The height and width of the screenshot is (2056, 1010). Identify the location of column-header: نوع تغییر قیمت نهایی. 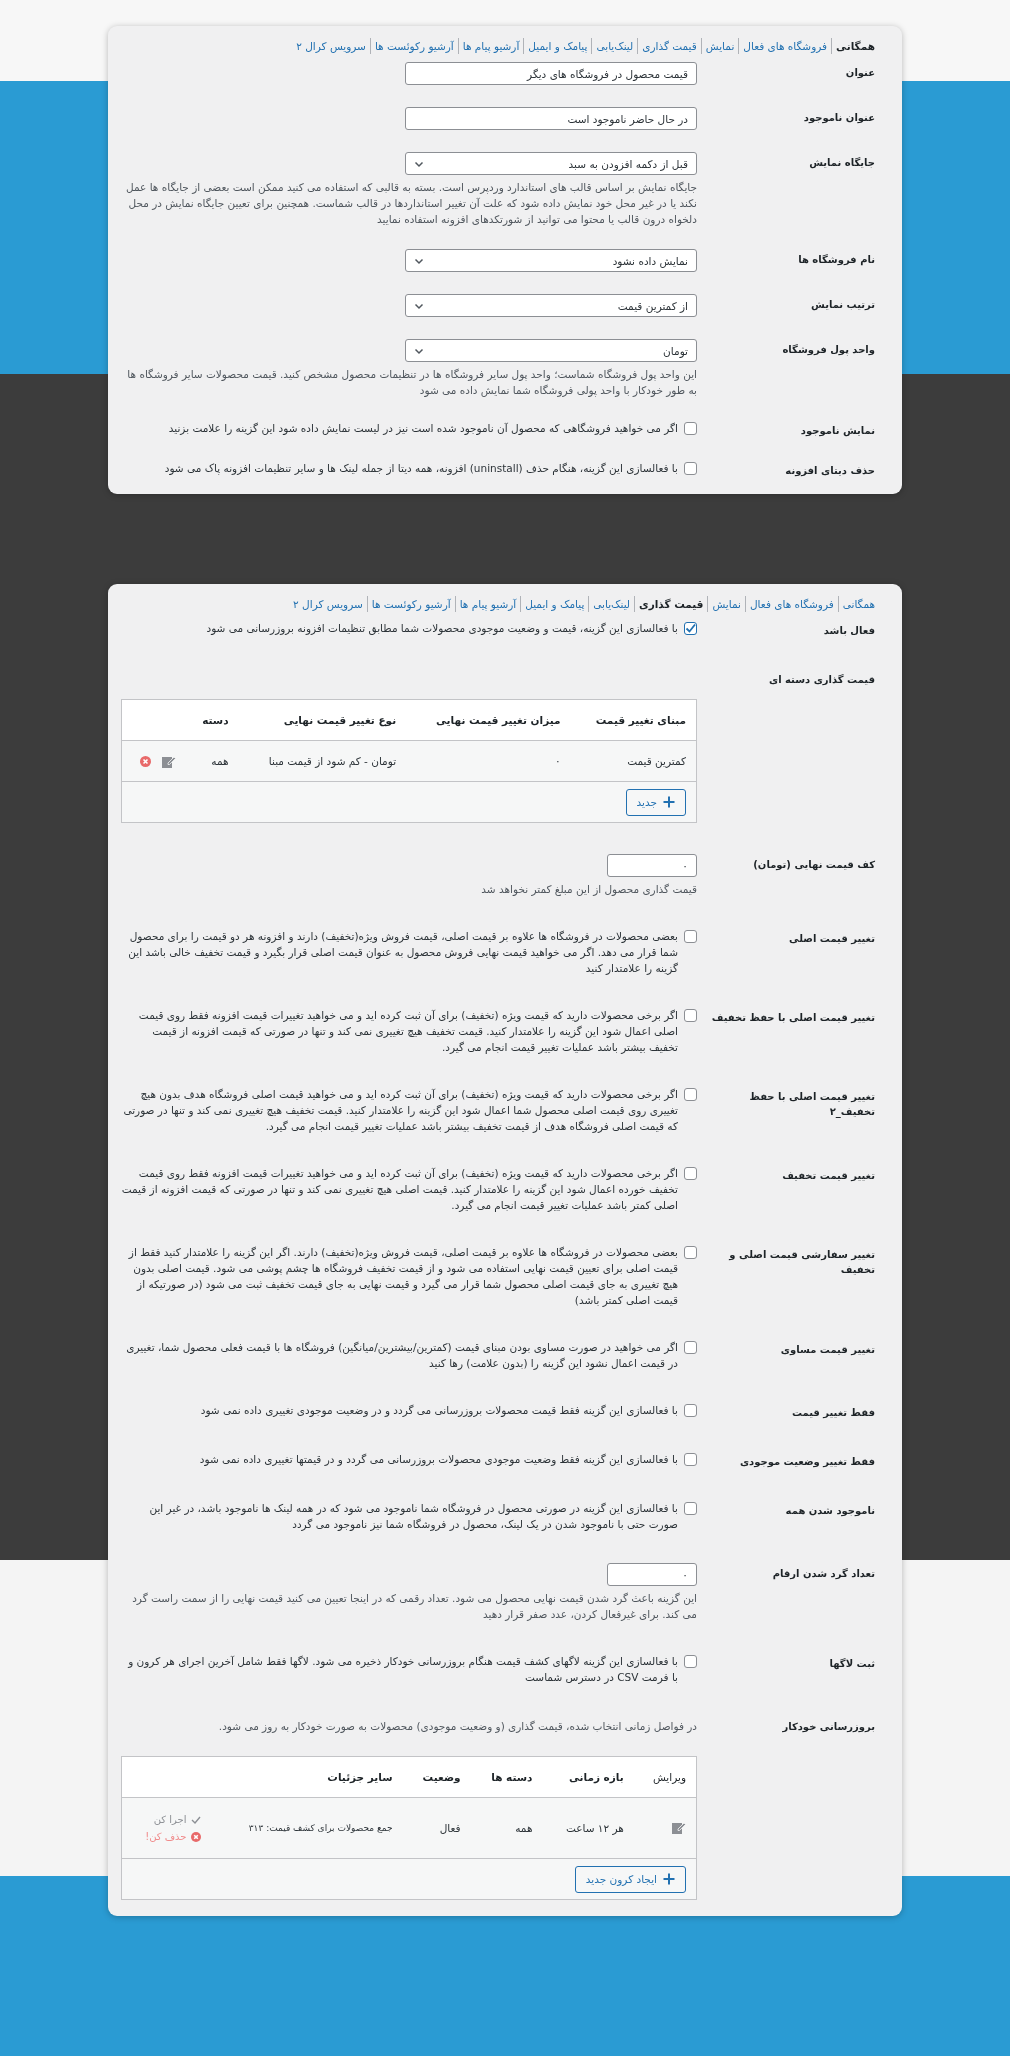
(322, 720).